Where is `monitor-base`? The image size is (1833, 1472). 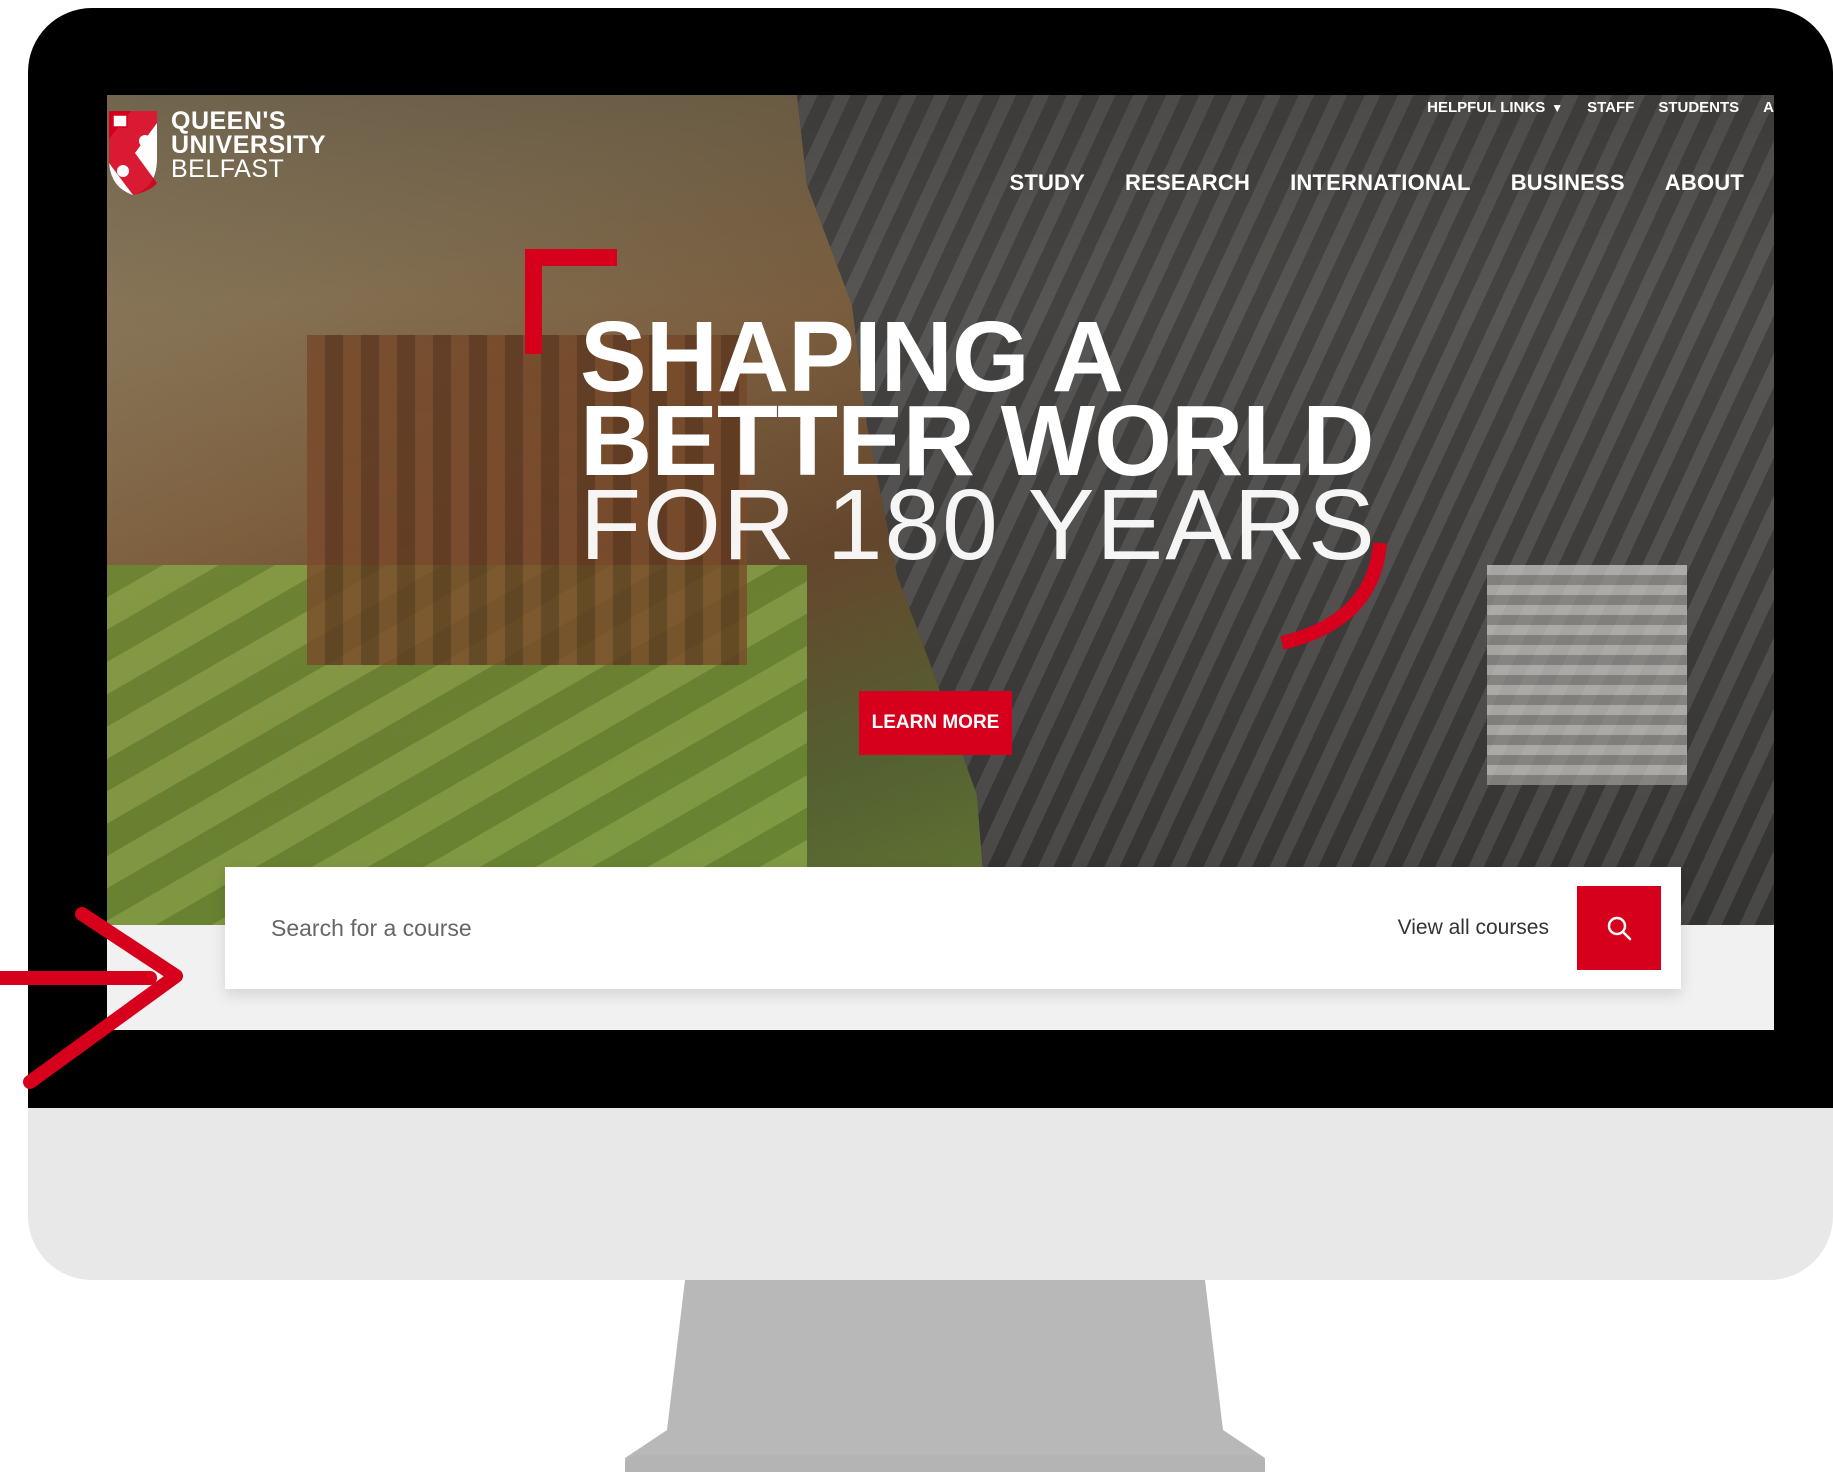
monitor-base is located at coordinates (945, 1463).